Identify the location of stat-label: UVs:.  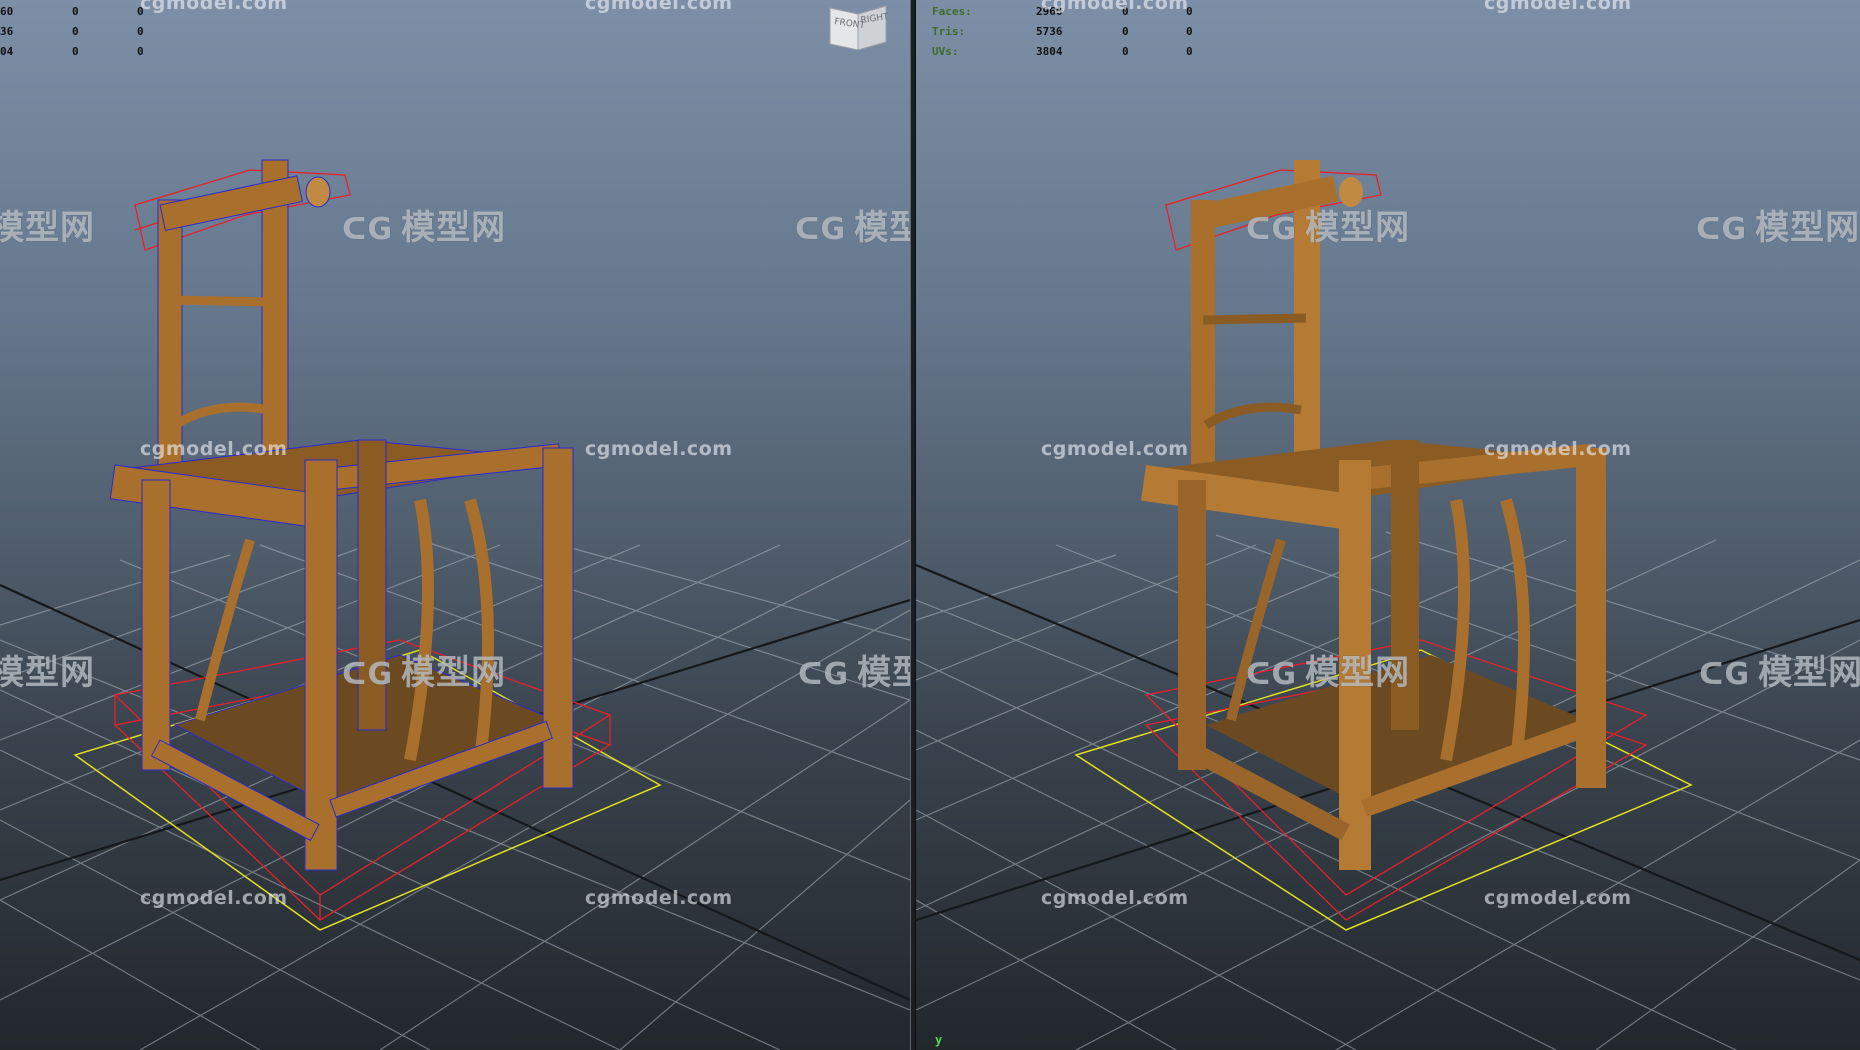
(945, 51).